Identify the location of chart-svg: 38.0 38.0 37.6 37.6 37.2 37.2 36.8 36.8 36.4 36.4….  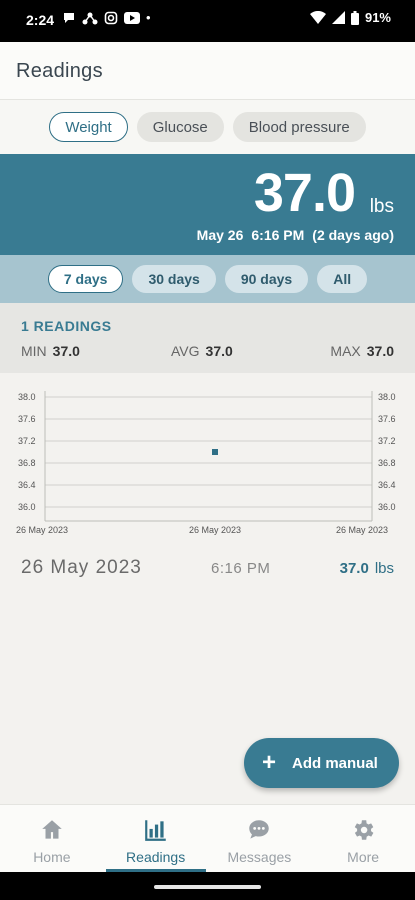
(206, 463).